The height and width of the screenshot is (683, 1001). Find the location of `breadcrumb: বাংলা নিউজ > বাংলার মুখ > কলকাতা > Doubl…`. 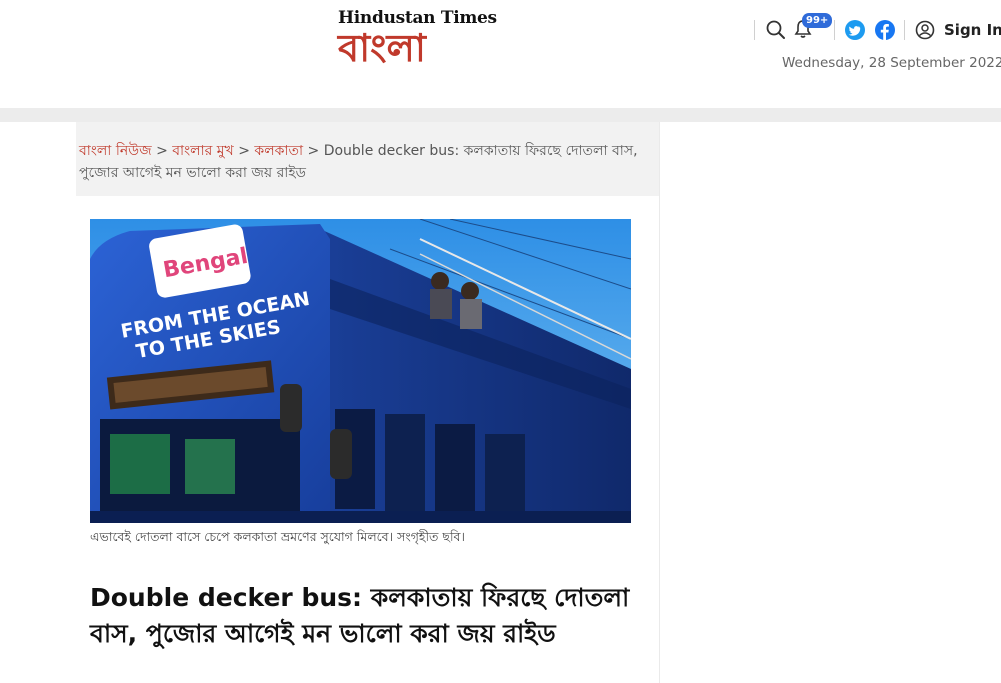

breadcrumb: বাংলা নিউজ > বাংলার মুখ > কলকাতা > Doubl… is located at coordinates (359, 162).